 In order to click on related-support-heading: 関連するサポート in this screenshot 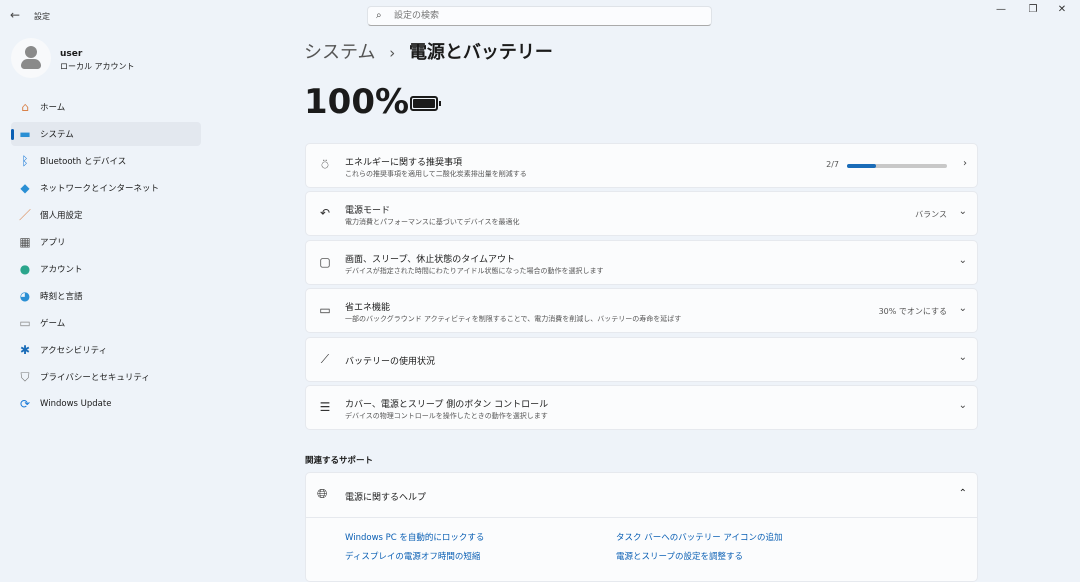, I will do `click(339, 461)`.